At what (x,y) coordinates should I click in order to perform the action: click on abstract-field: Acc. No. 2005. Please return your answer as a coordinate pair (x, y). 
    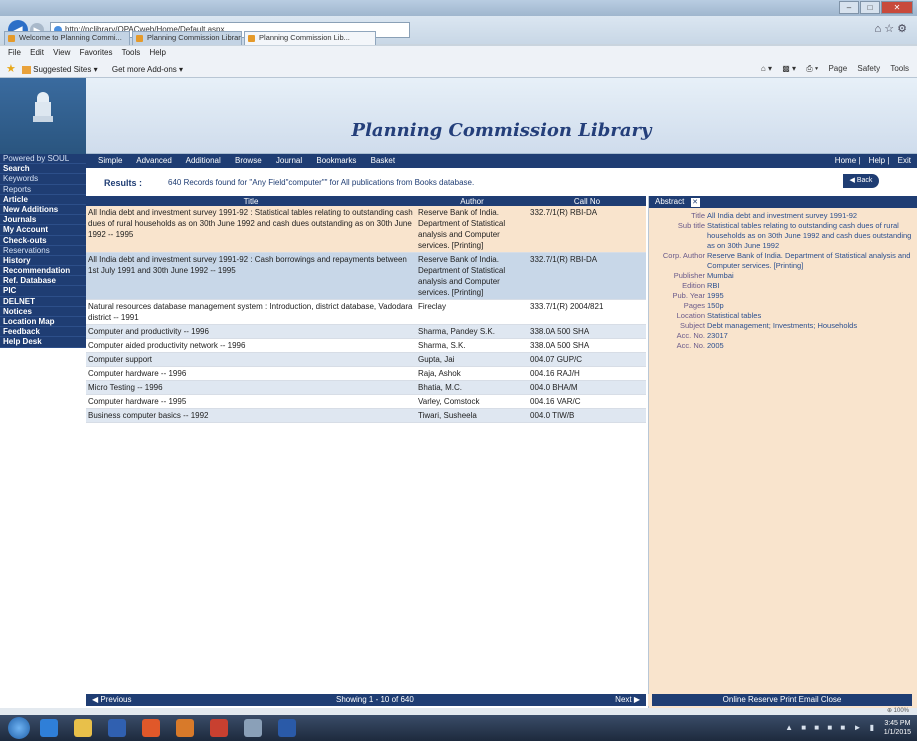
    Looking at the image, I should click on (783, 346).